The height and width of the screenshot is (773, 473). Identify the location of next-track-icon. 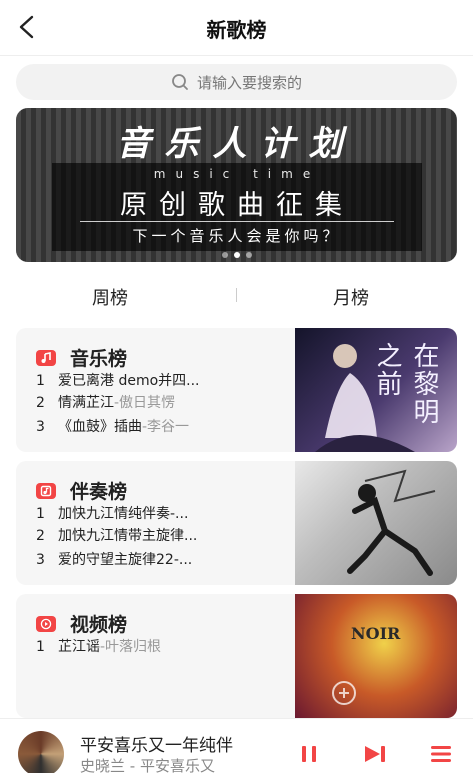
(375, 754).